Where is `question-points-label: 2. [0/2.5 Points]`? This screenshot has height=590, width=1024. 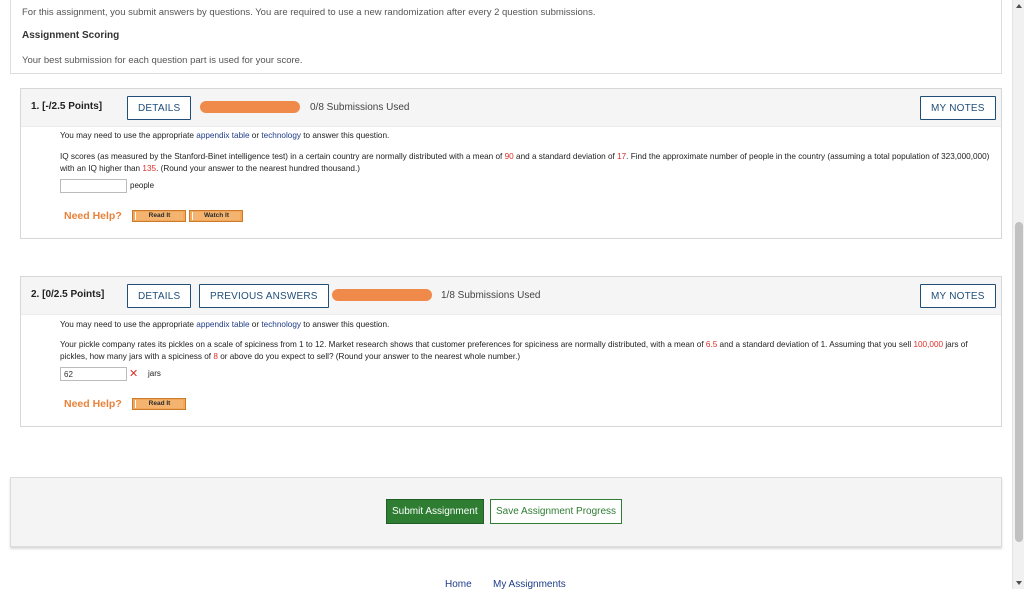 question-points-label: 2. [0/2.5 Points] is located at coordinates (68, 294).